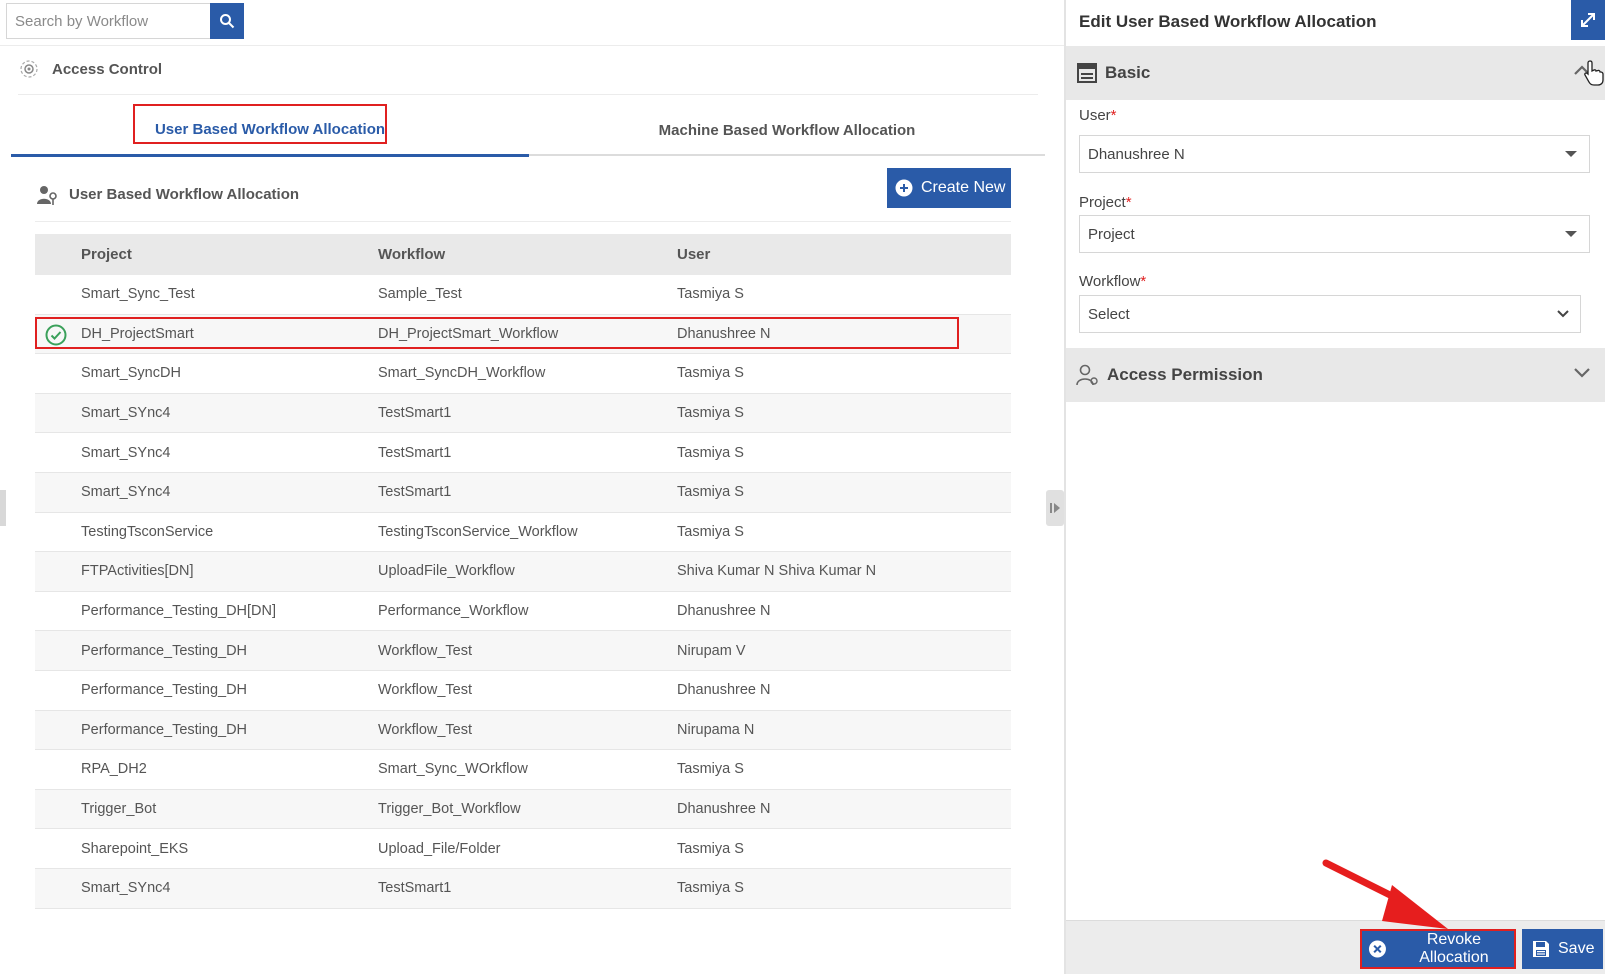 The image size is (1605, 974). I want to click on project-select-value: Project, so click(1111, 234).